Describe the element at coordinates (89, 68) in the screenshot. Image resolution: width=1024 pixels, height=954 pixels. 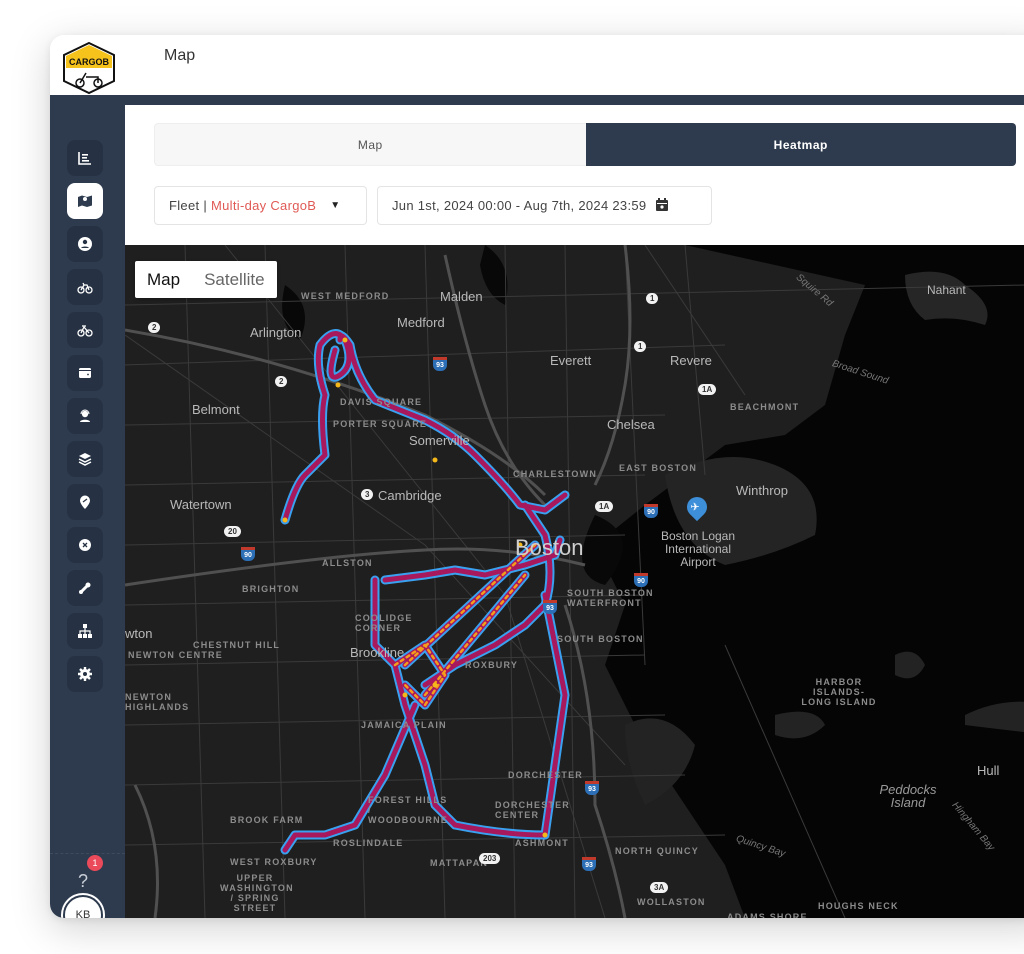
I see `cargob-logo: CARGOB` at that location.